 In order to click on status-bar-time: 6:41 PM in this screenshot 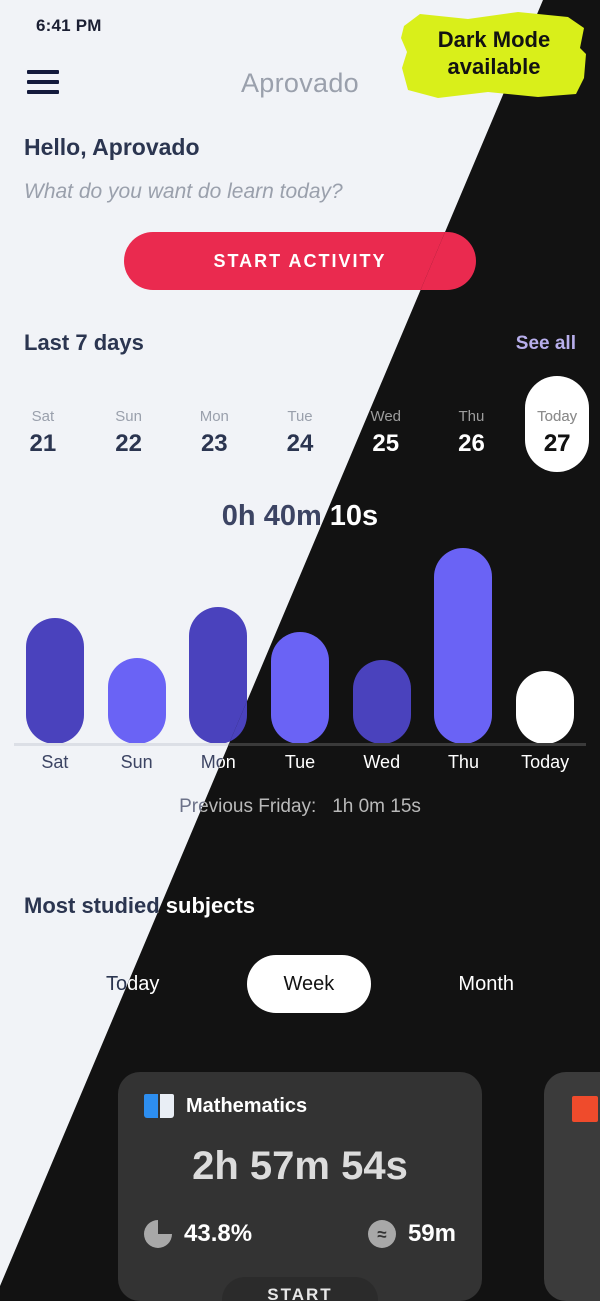, I will do `click(69, 25)`.